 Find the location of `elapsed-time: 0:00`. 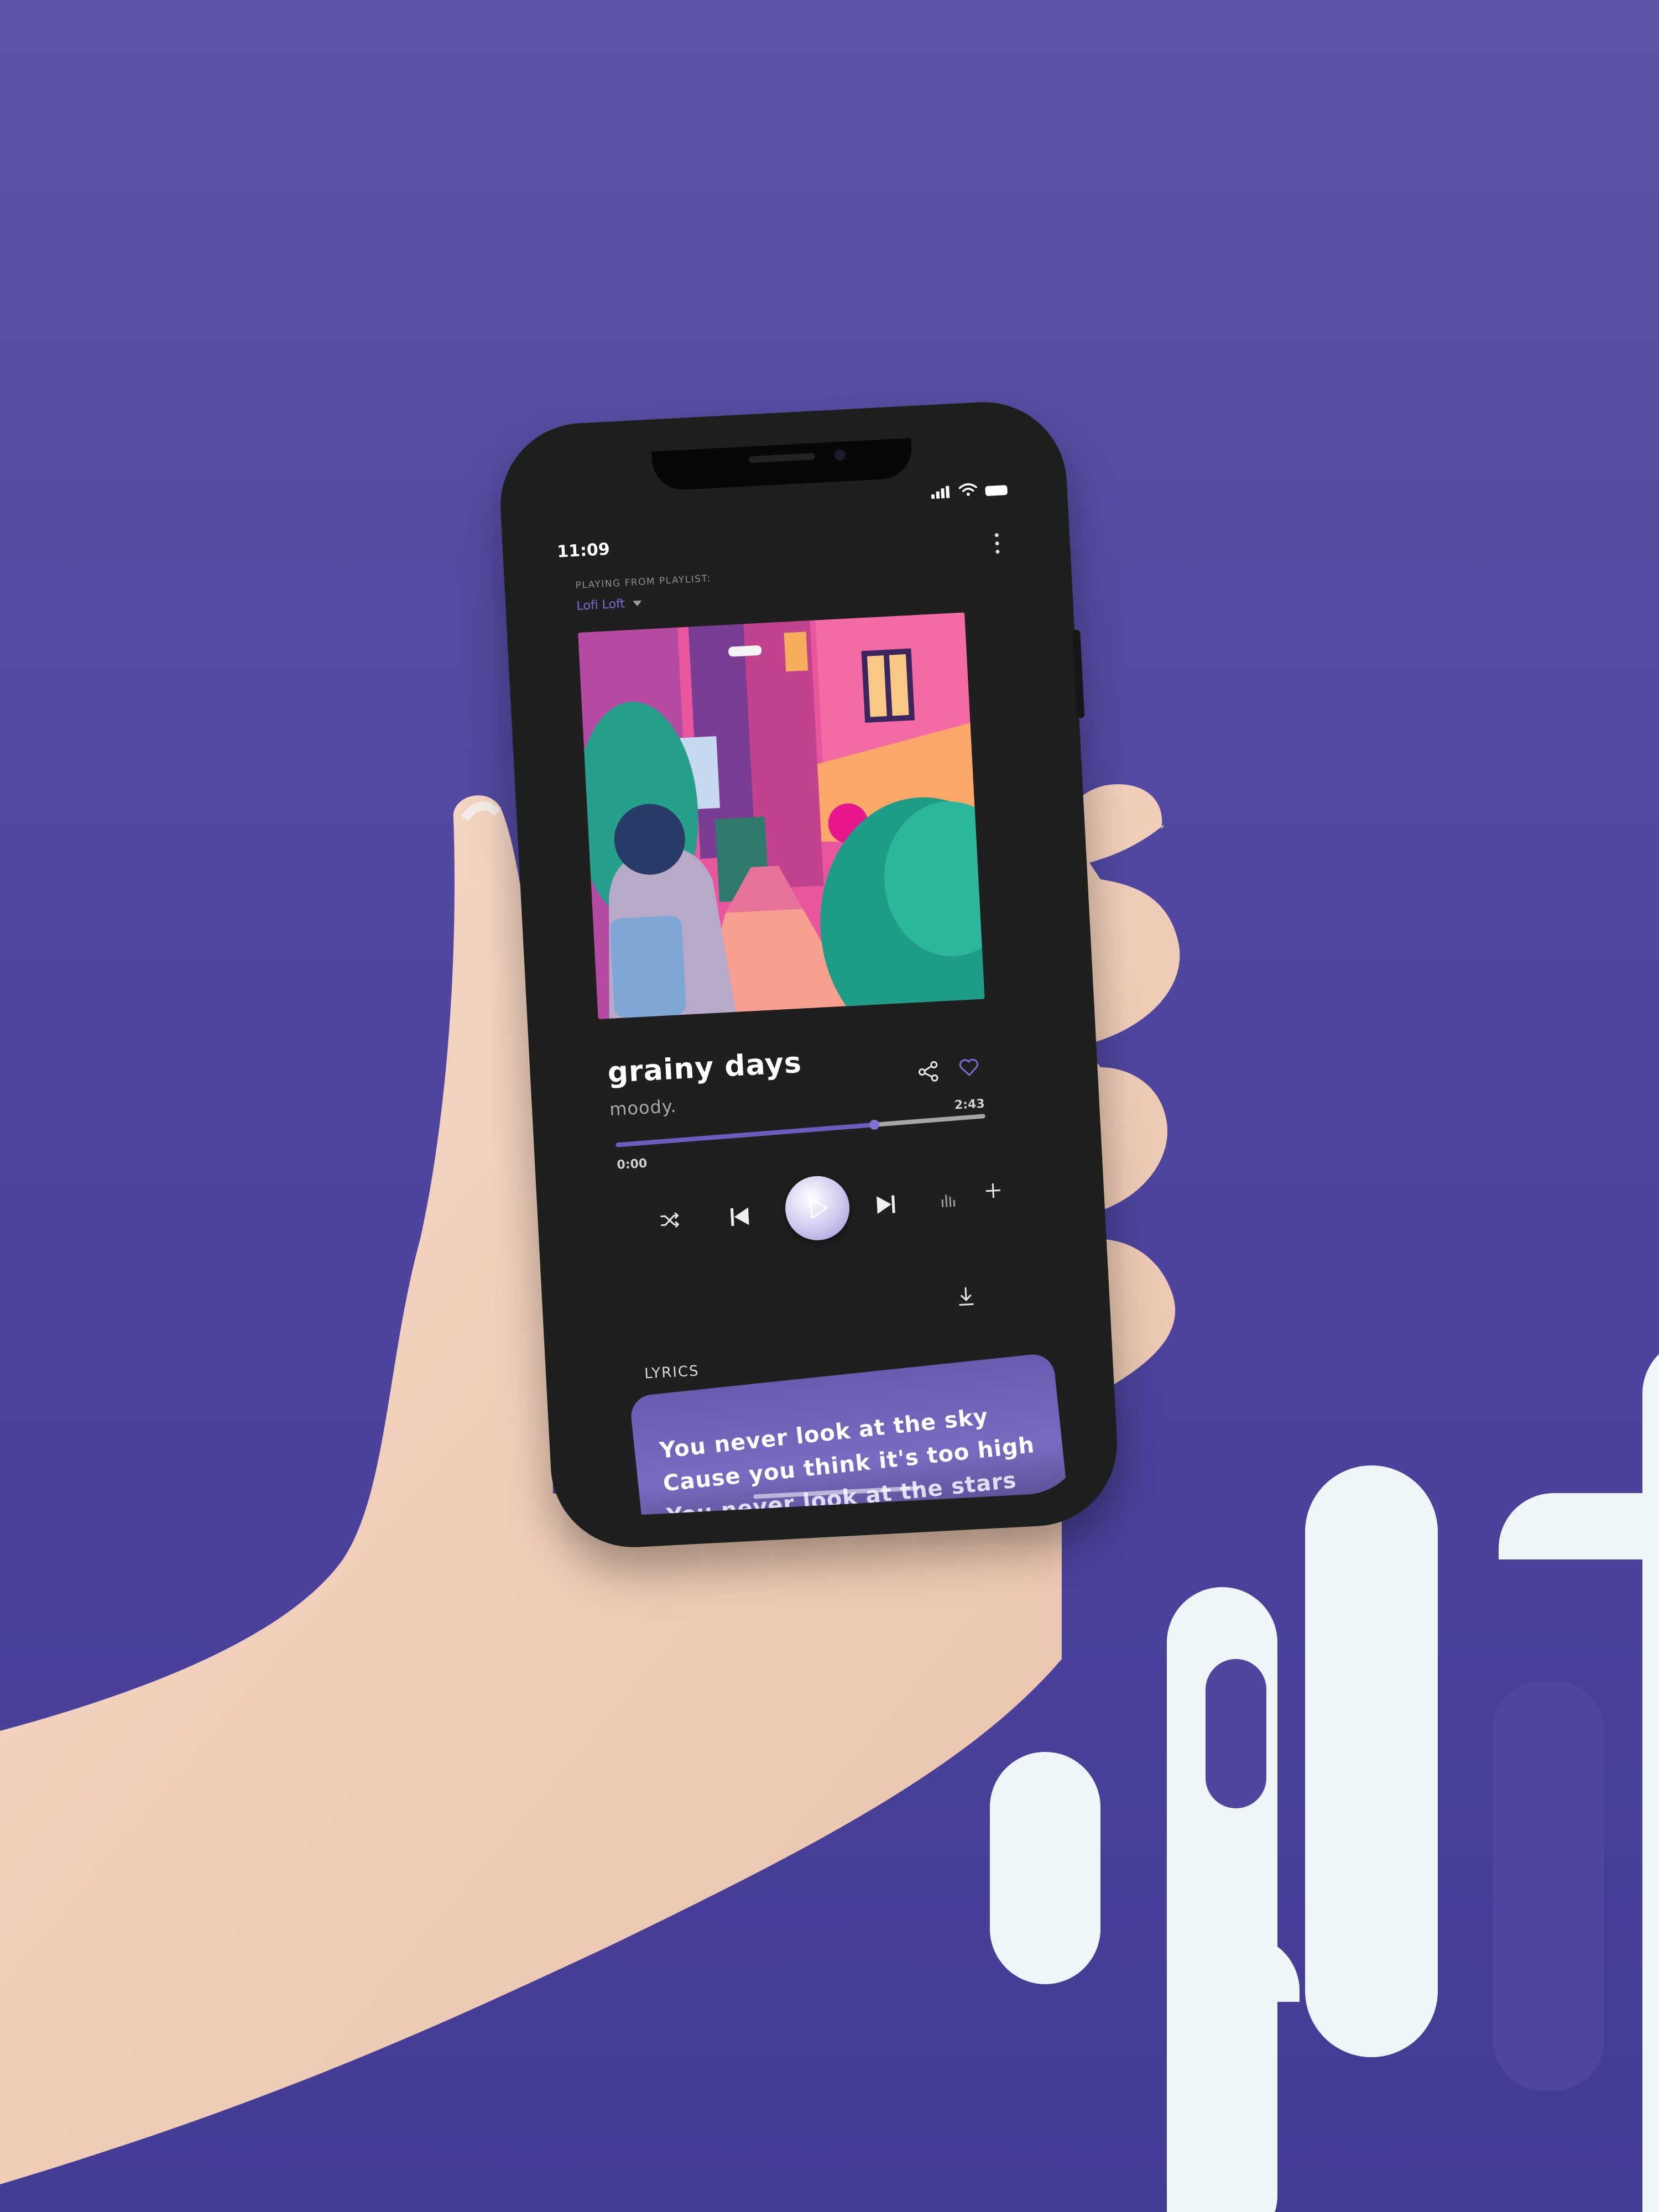

elapsed-time: 0:00 is located at coordinates (632, 1164).